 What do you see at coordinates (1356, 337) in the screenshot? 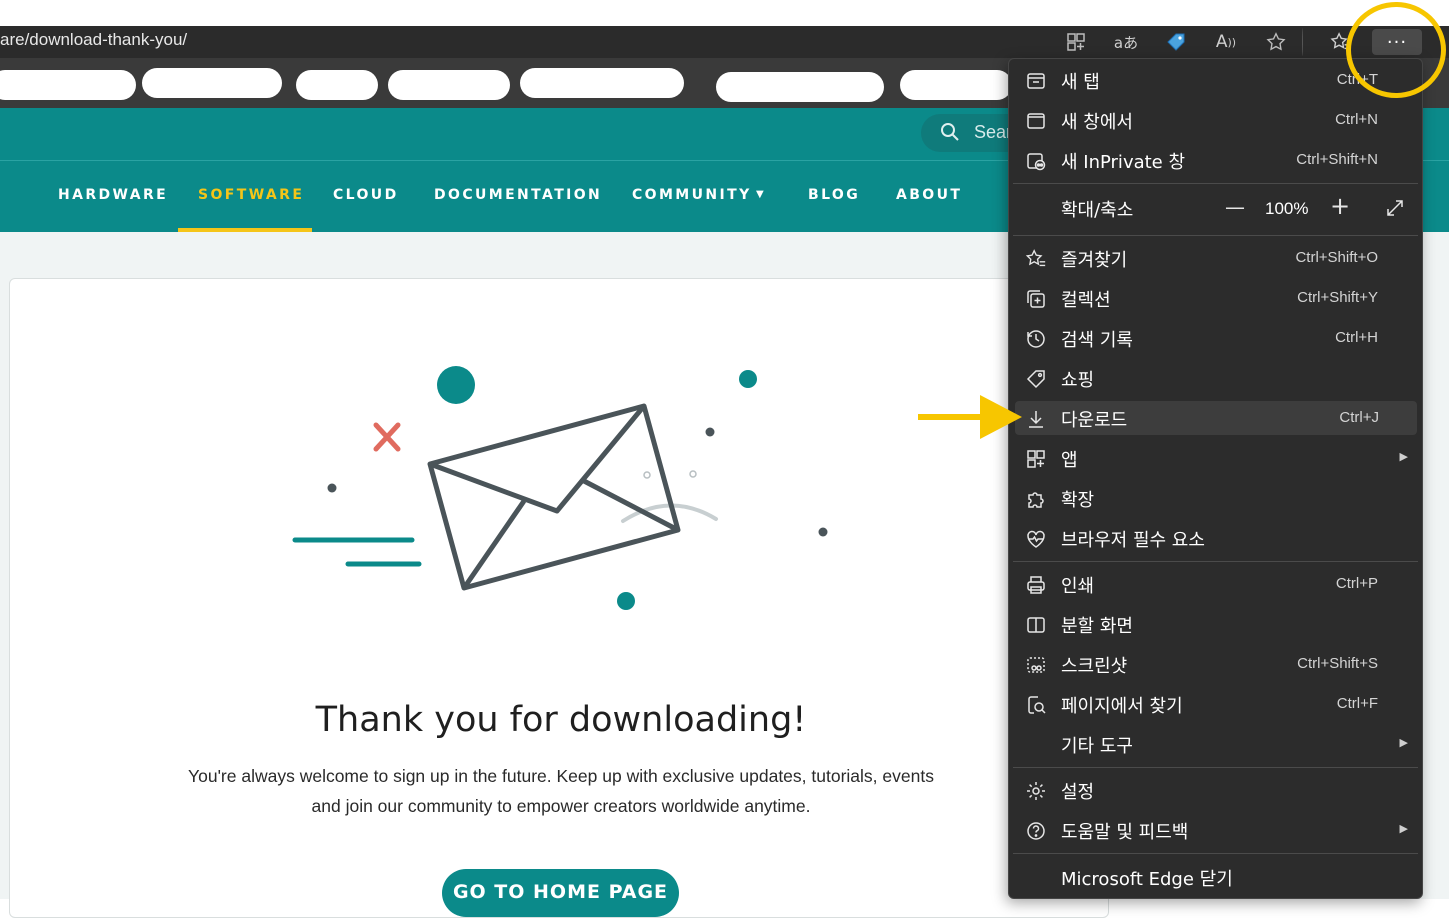
I see `menu-shortcut: Ctrl+H` at bounding box center [1356, 337].